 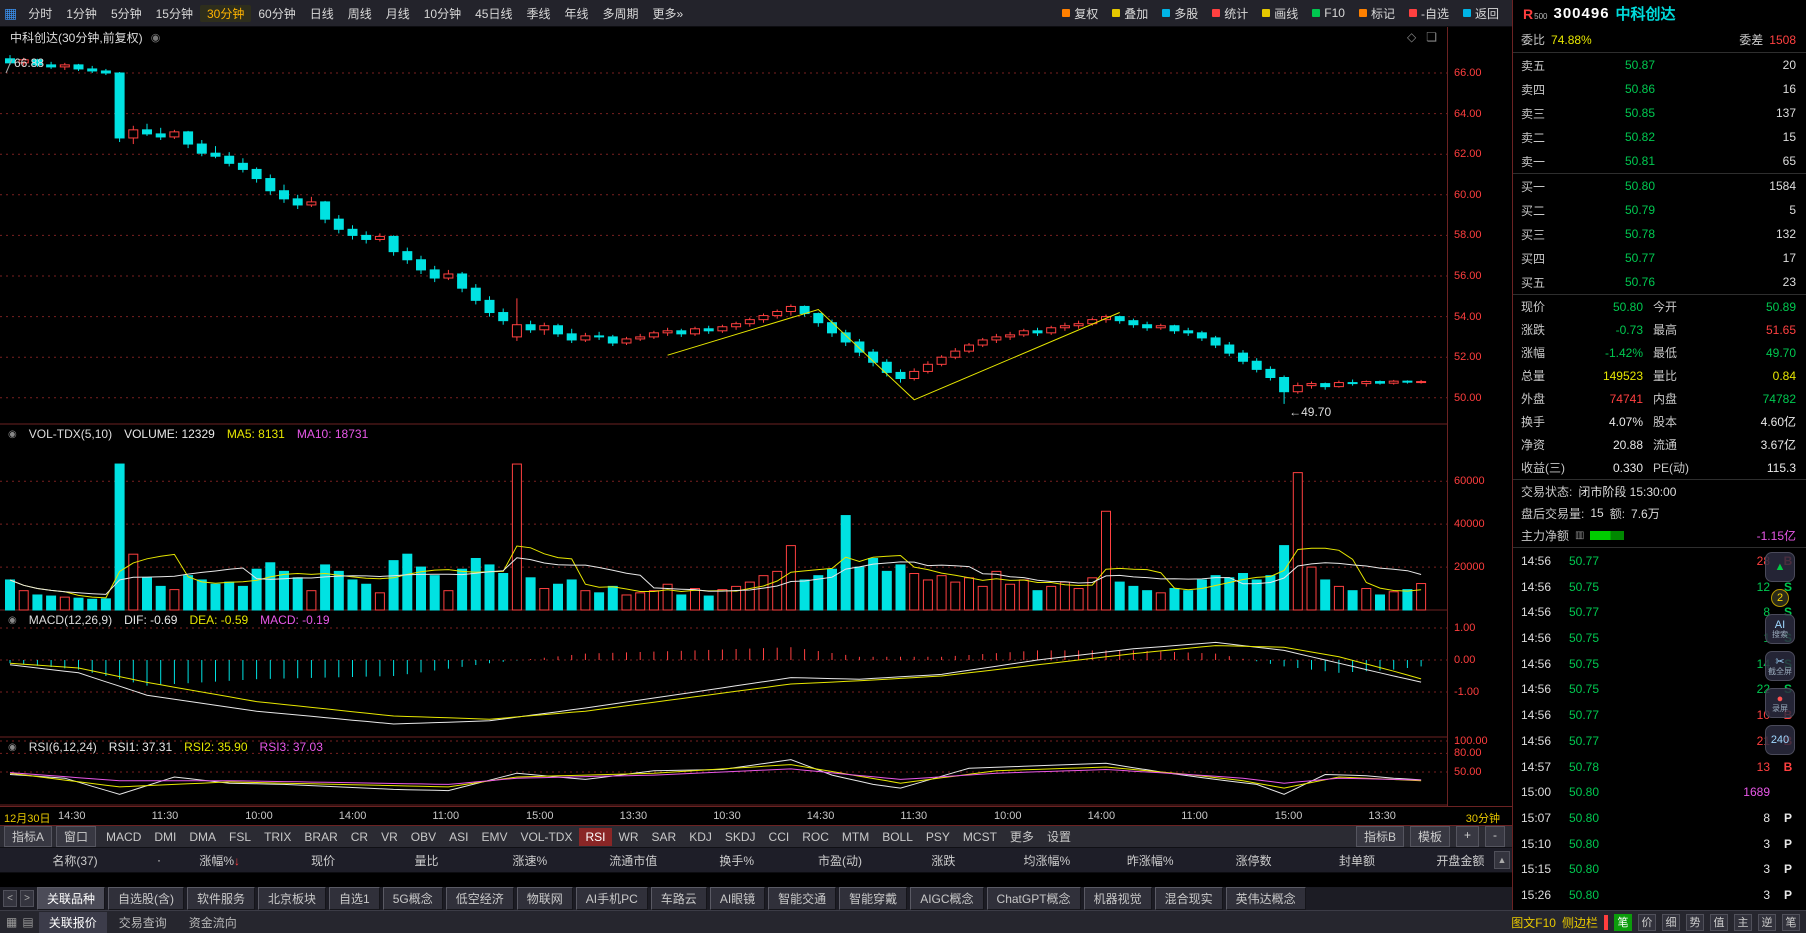 What do you see at coordinates (276, 13) in the screenshot?
I see `period-item: 60分钟` at bounding box center [276, 13].